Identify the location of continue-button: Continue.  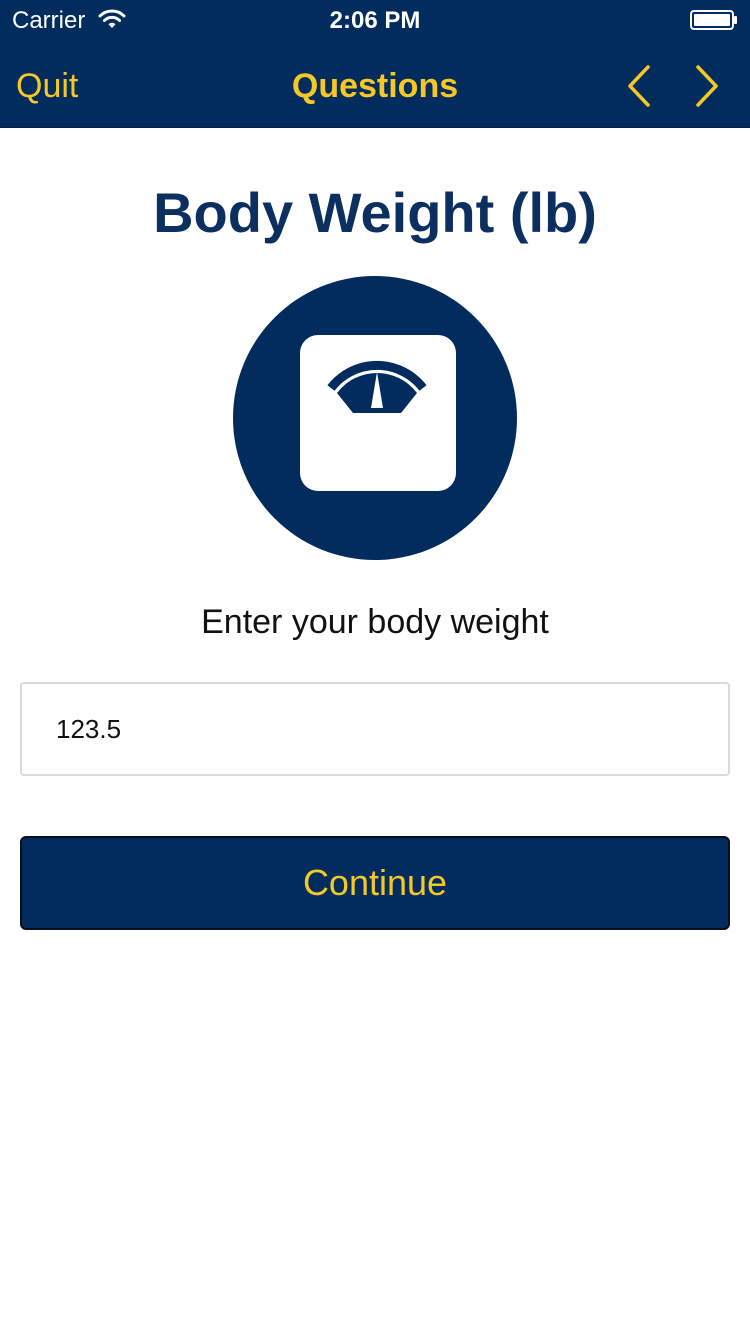
(375, 883).